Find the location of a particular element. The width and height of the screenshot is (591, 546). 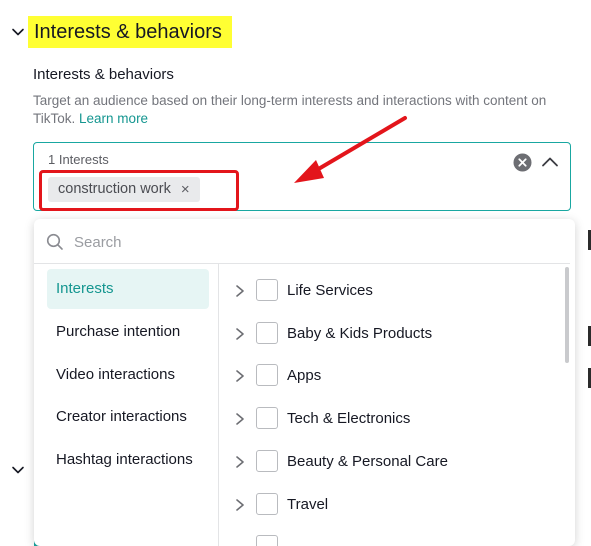

category-hashtag-interactions: Hashtag interactions is located at coordinates (128, 460).